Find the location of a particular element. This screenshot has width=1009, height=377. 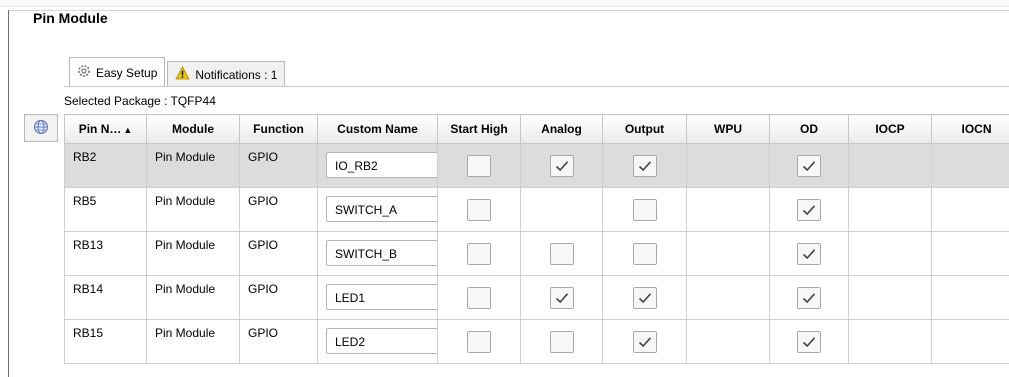

column-header-wpu: WPU is located at coordinates (728, 129).